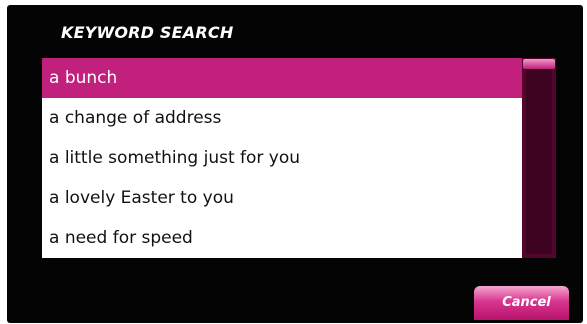 Image resolution: width=587 pixels, height=324 pixels. Describe the element at coordinates (282, 238) in the screenshot. I see `list-item: a need for speed` at that location.